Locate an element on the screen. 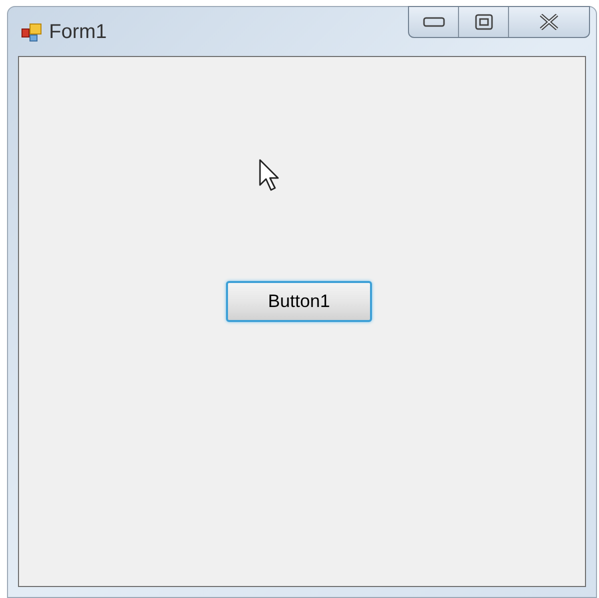  window-title: Form1 is located at coordinates (78, 32).